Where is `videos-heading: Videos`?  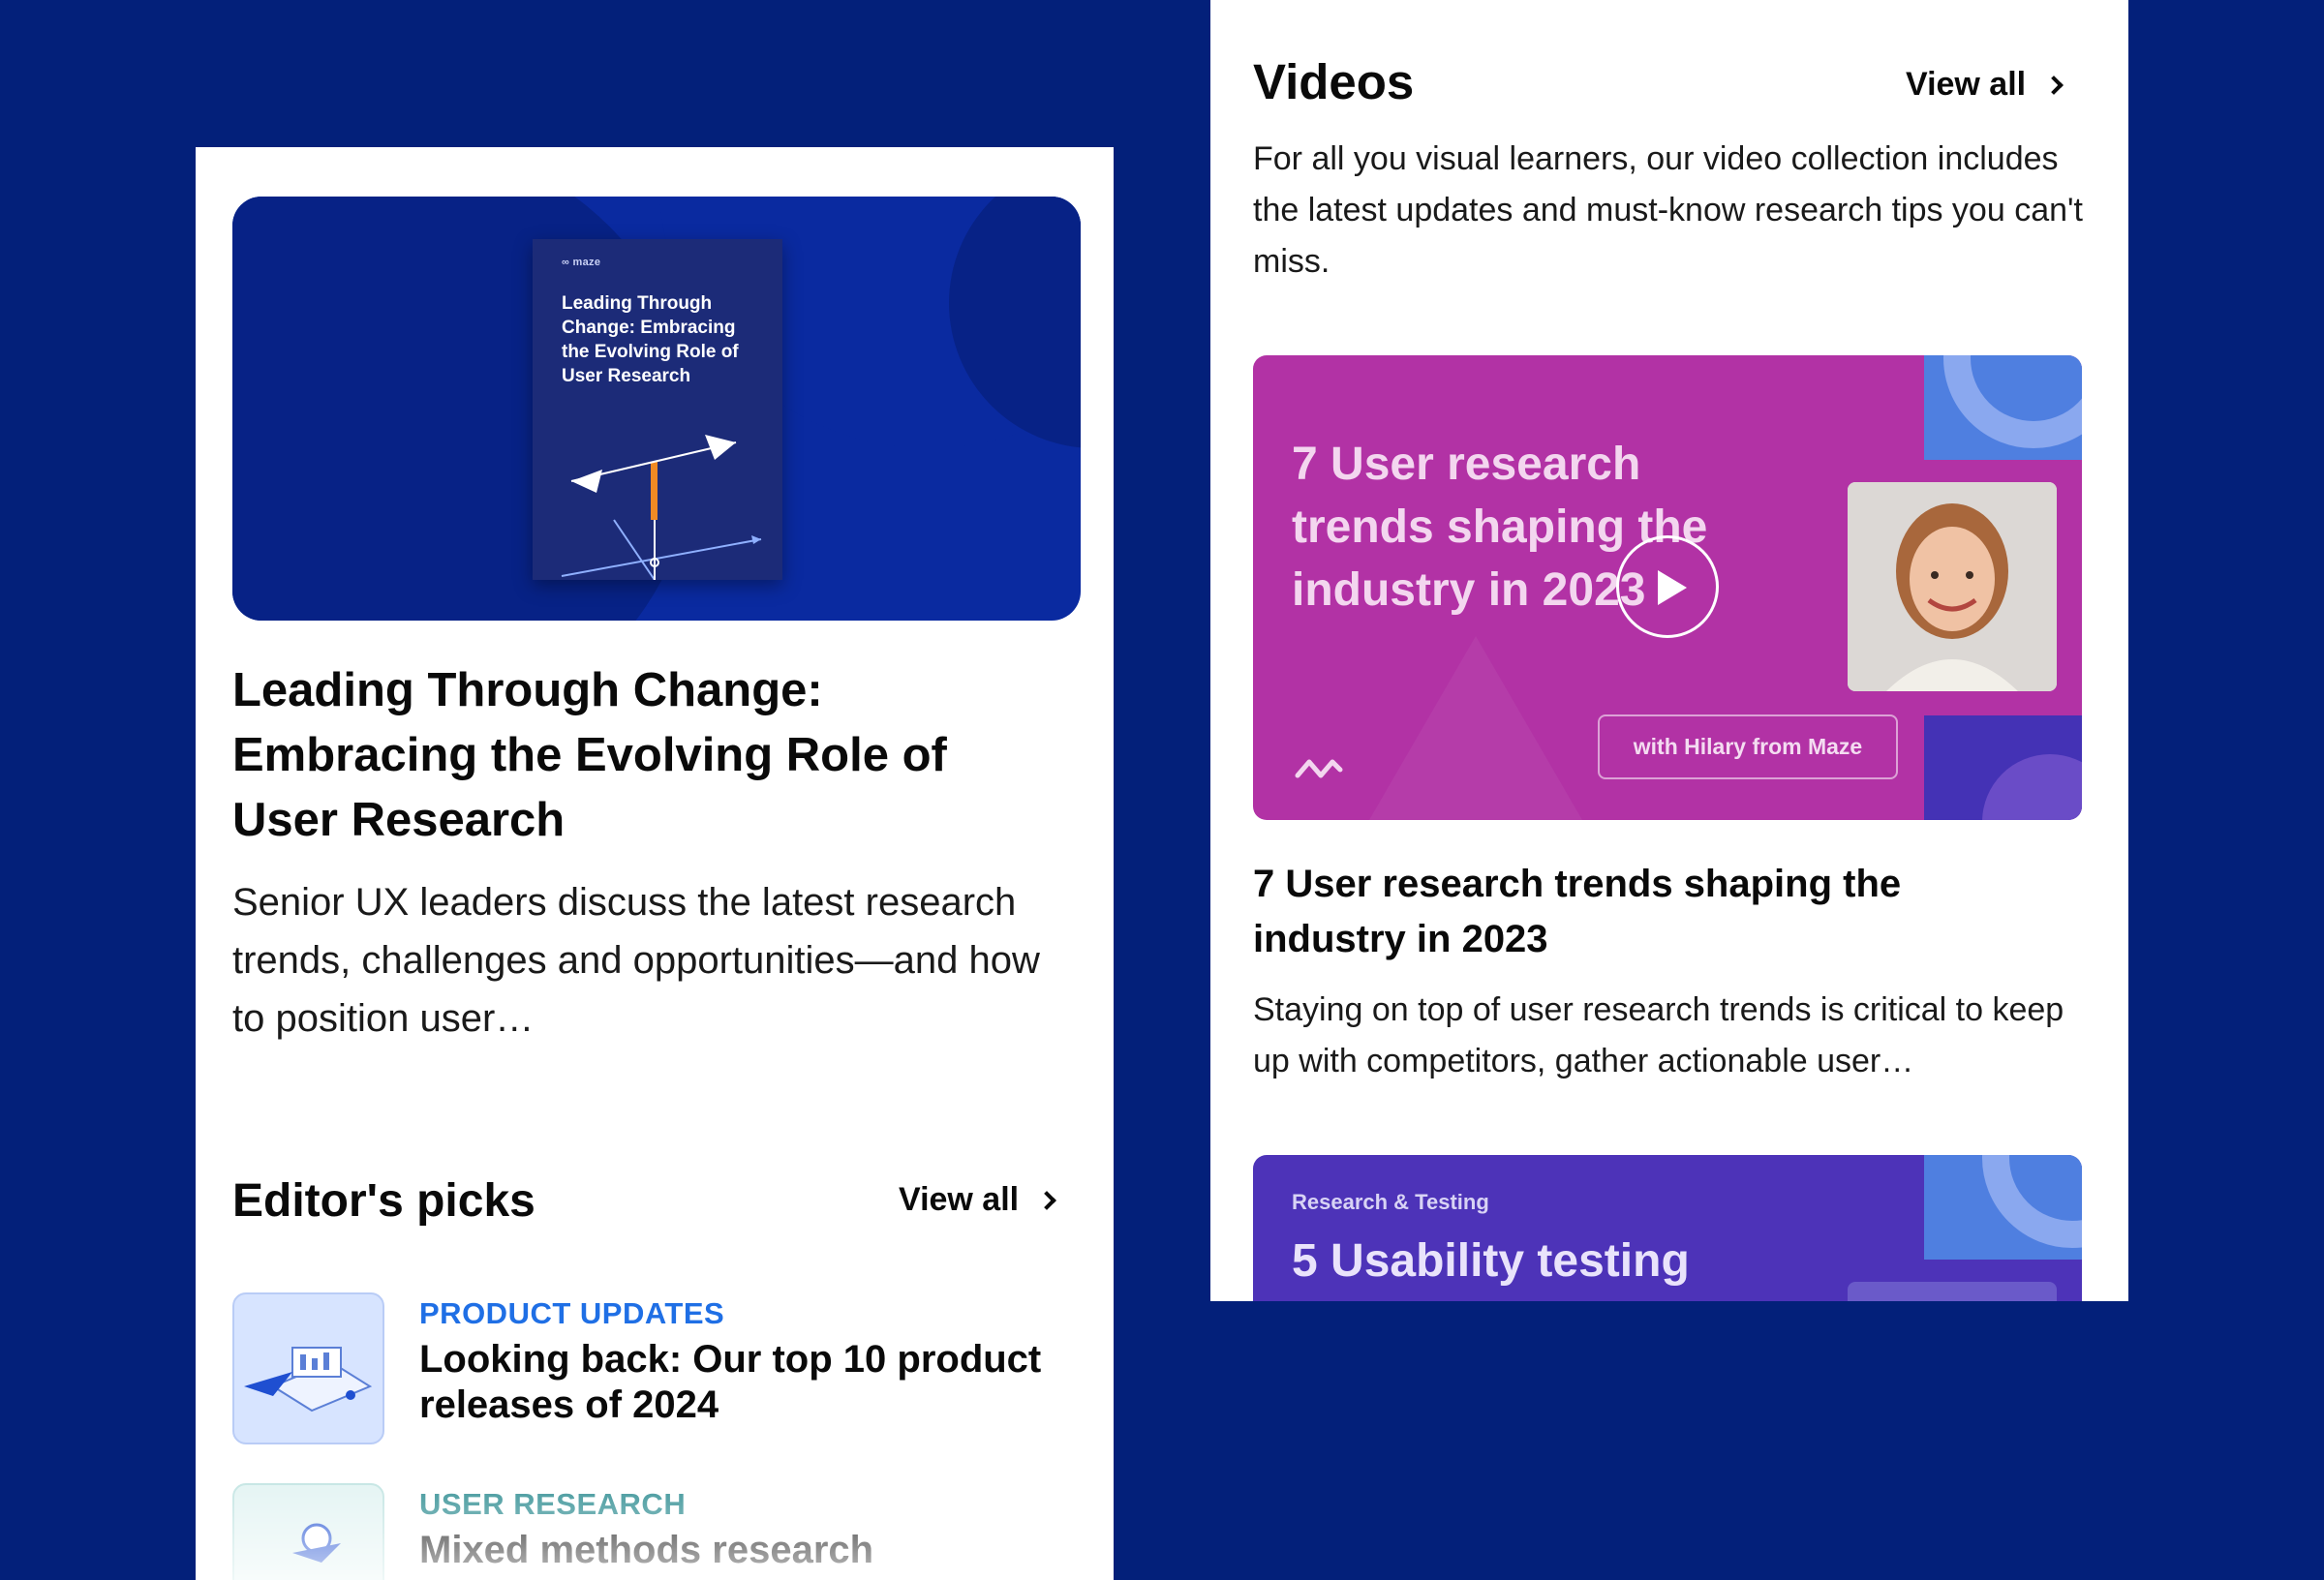
videos-heading: Videos is located at coordinates (1334, 81).